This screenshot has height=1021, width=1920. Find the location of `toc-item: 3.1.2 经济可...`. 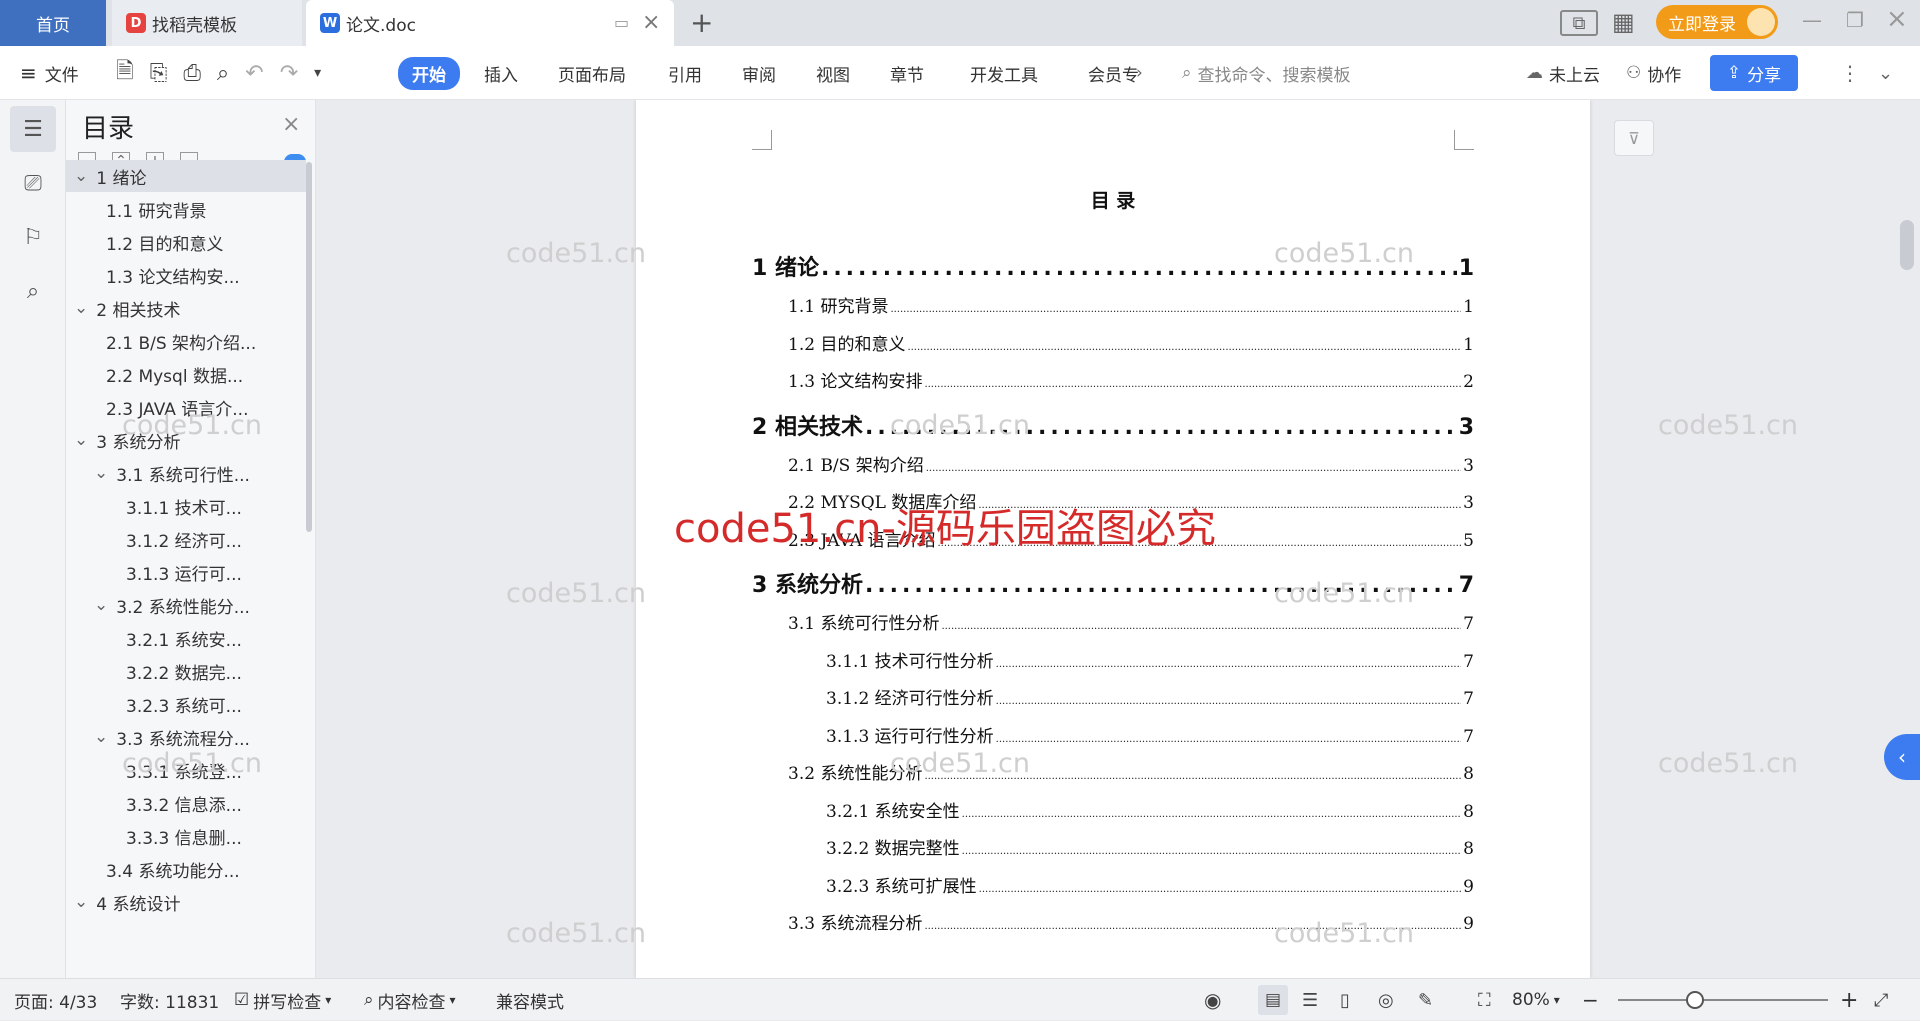

toc-item: 3.1.2 经济可... is located at coordinates (221, 539).